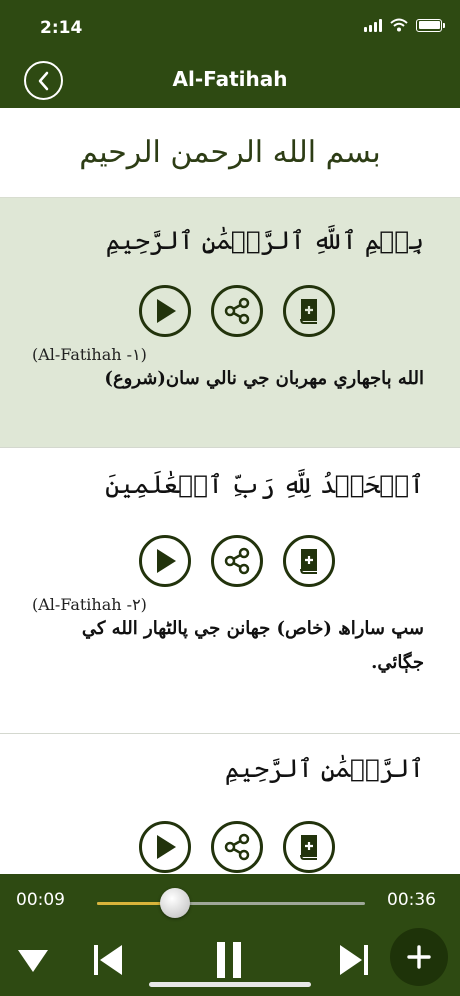 This screenshot has height=996, width=460. What do you see at coordinates (324, 768) in the screenshot?
I see `verse-arabic: ٱلرَّحۡمَٰنِ ٱلرَّحِيمِ` at bounding box center [324, 768].